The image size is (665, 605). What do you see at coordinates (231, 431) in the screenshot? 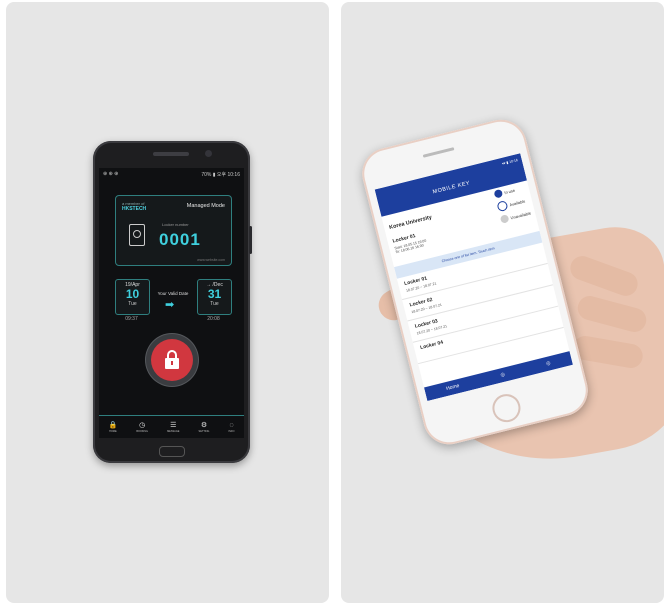
I see `nav-label: INFO` at bounding box center [231, 431].